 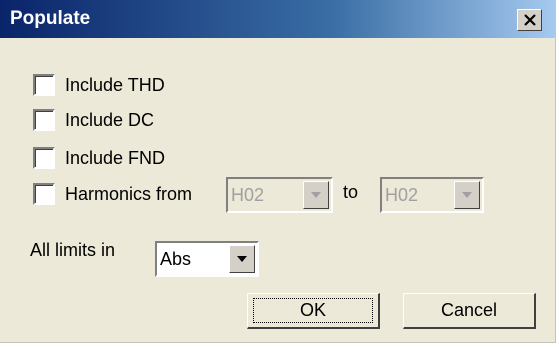 I want to click on harmonics-to-label: to, so click(x=351, y=192).